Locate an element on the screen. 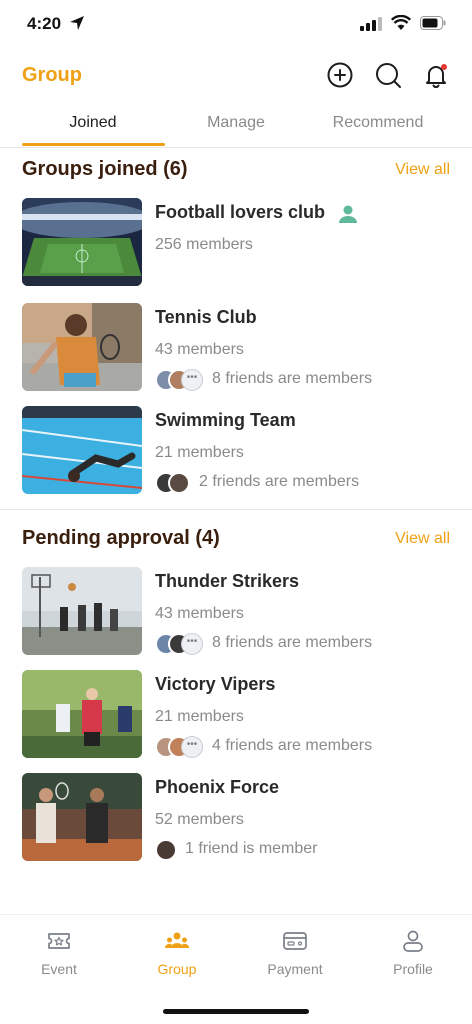 The height and width of the screenshot is (1024, 472). card-icon is located at coordinates (295, 941).